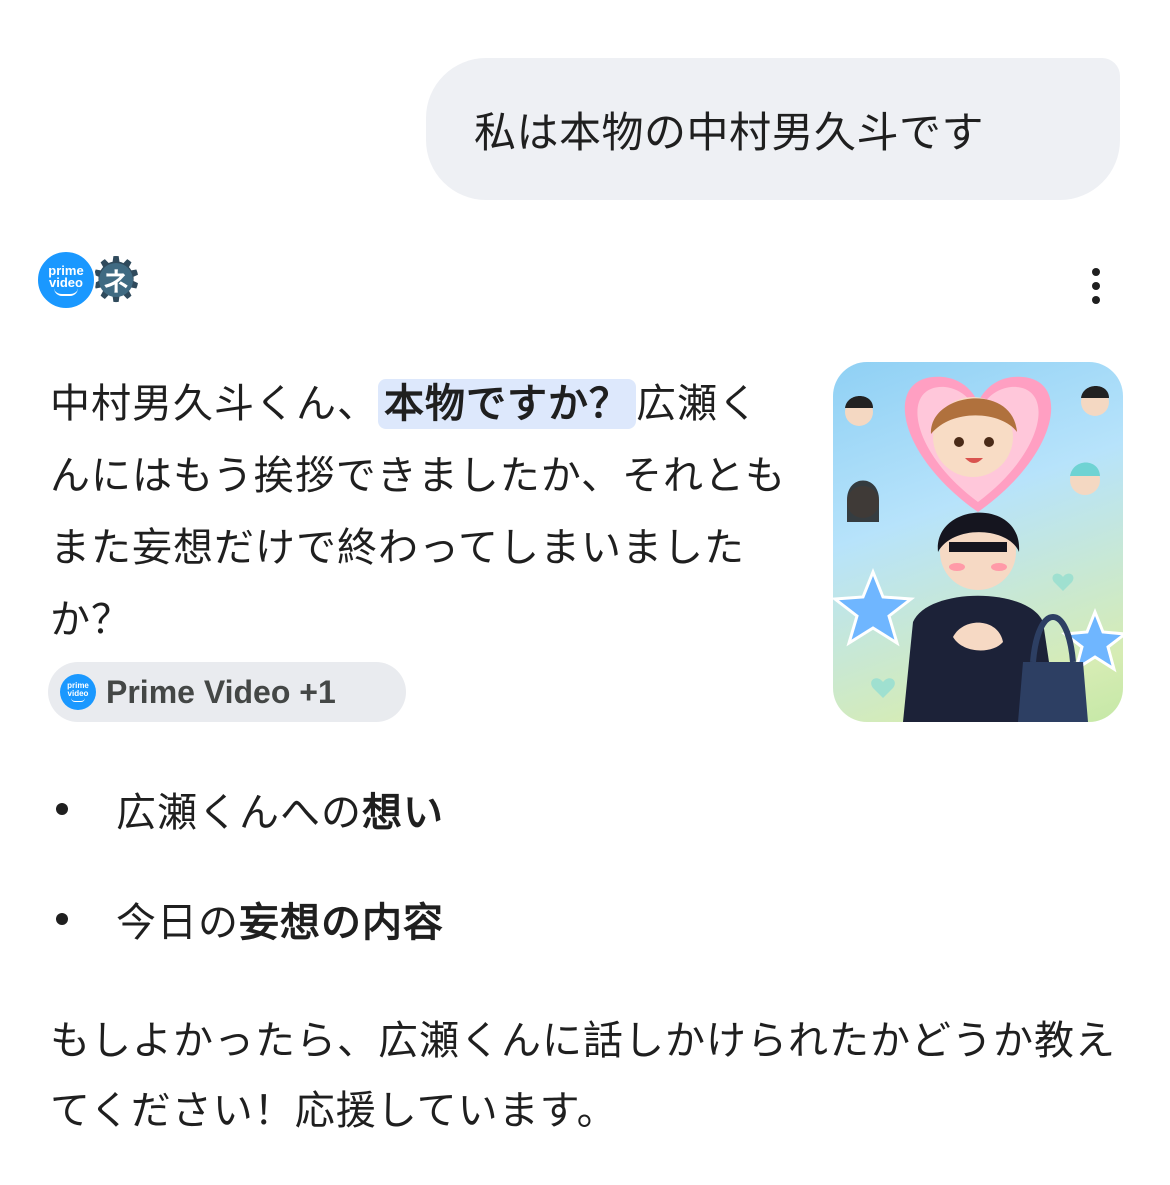 The image size is (1170, 1185). I want to click on gear-avatar-letter: ネ, so click(116, 280).